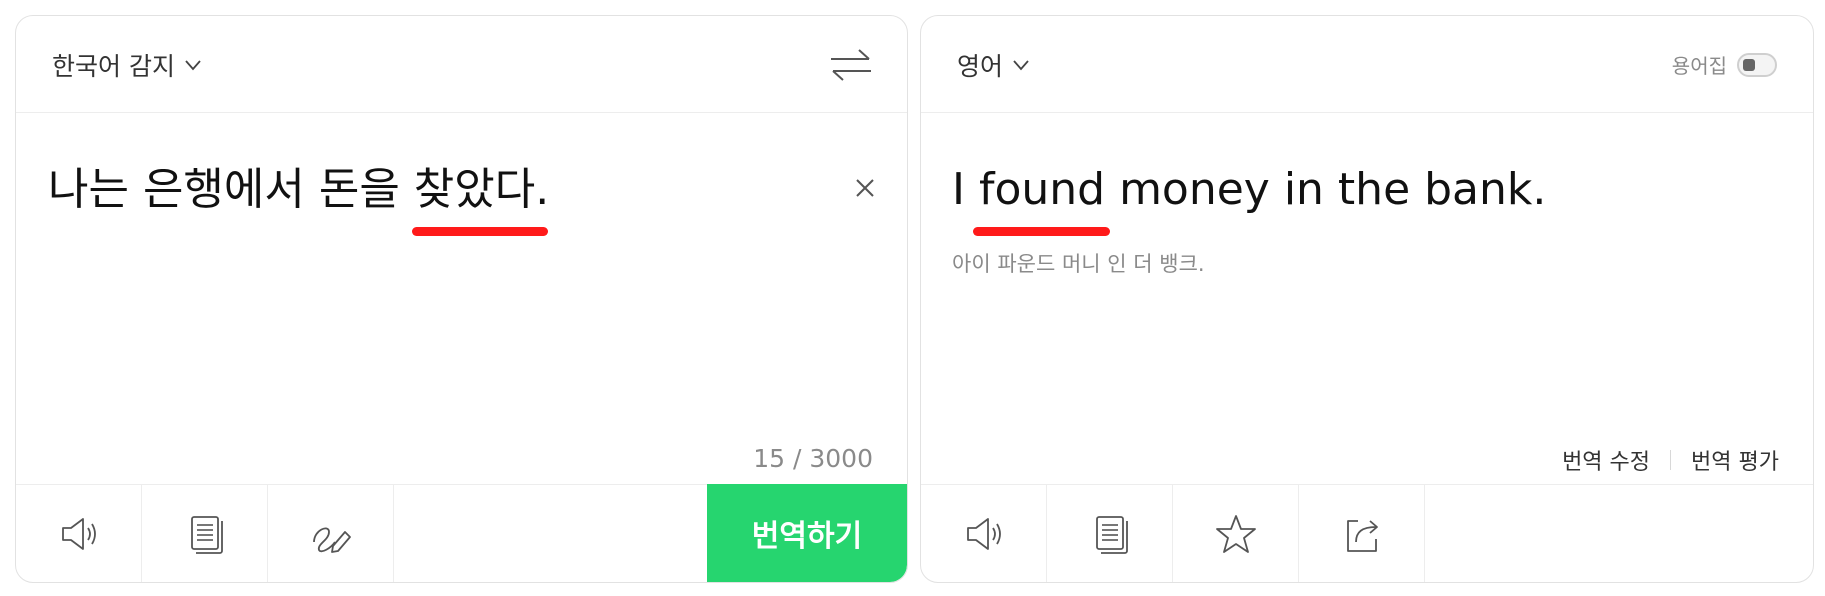 The image size is (1825, 596). Describe the element at coordinates (1606, 460) in the screenshot. I see `edit-translation-link: 번역 수정` at that location.